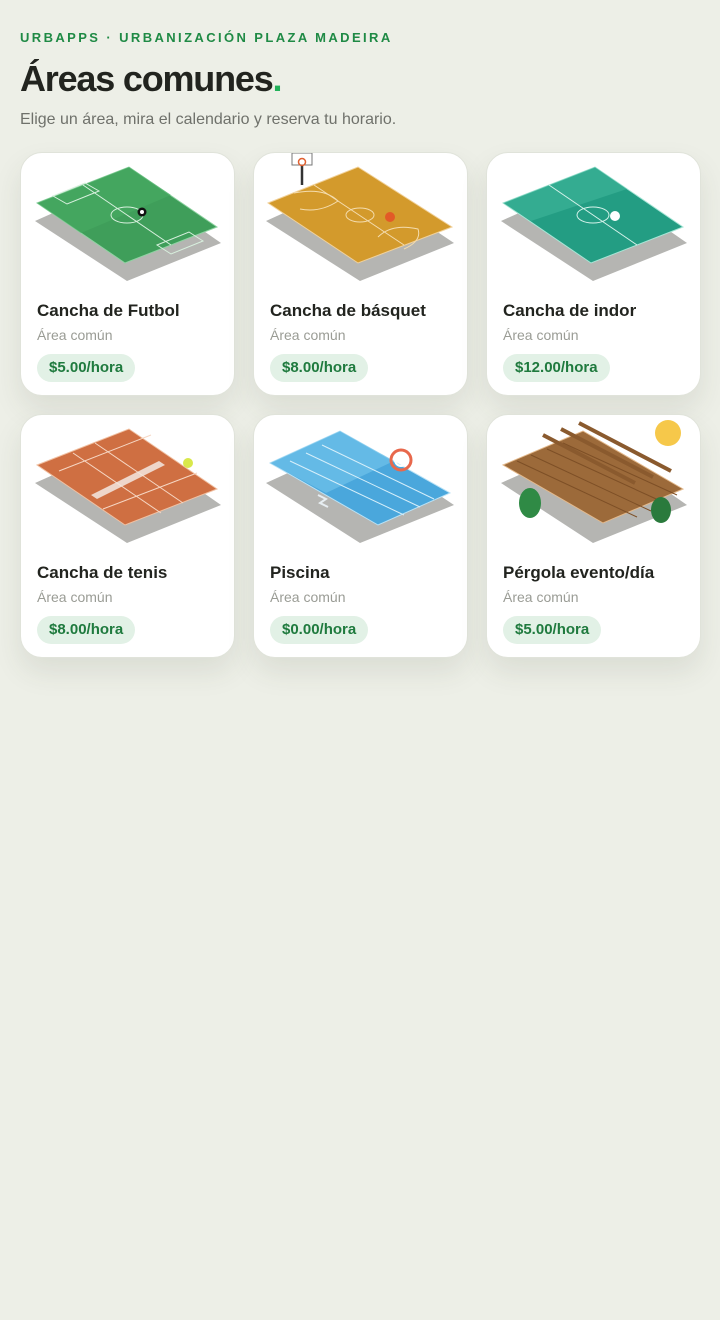 This screenshot has width=720, height=1320. What do you see at coordinates (108, 310) in the screenshot?
I see `area-name: Cancha de Futbol` at bounding box center [108, 310].